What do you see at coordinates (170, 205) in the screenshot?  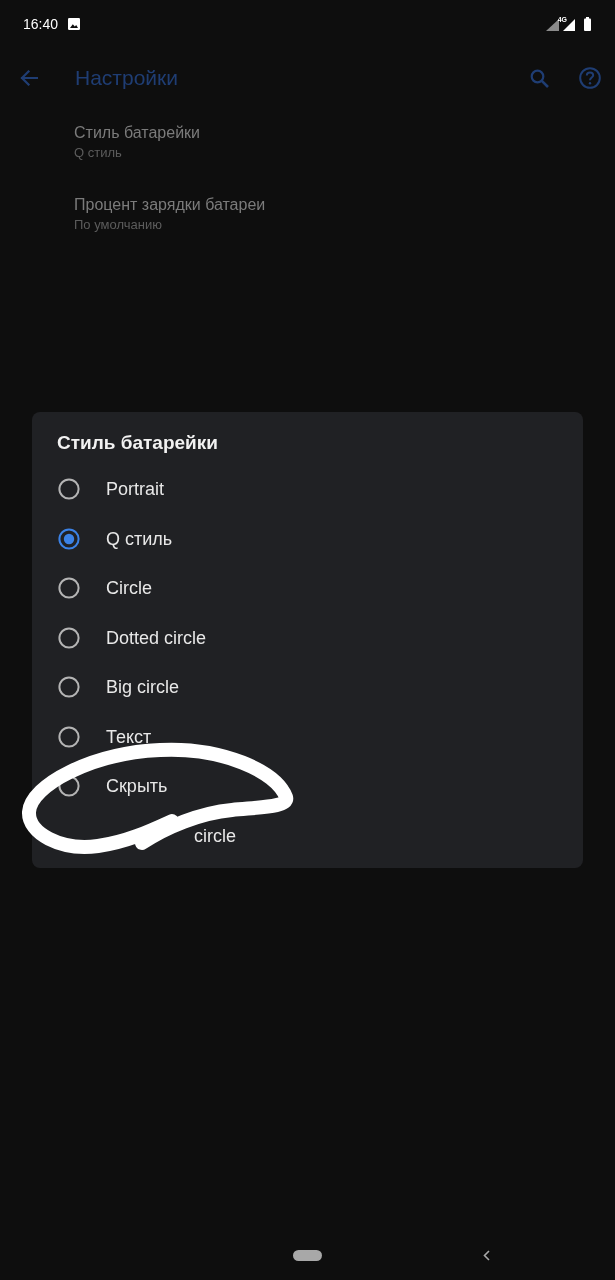 I see `setting-title: Процент зарядки батареи` at bounding box center [170, 205].